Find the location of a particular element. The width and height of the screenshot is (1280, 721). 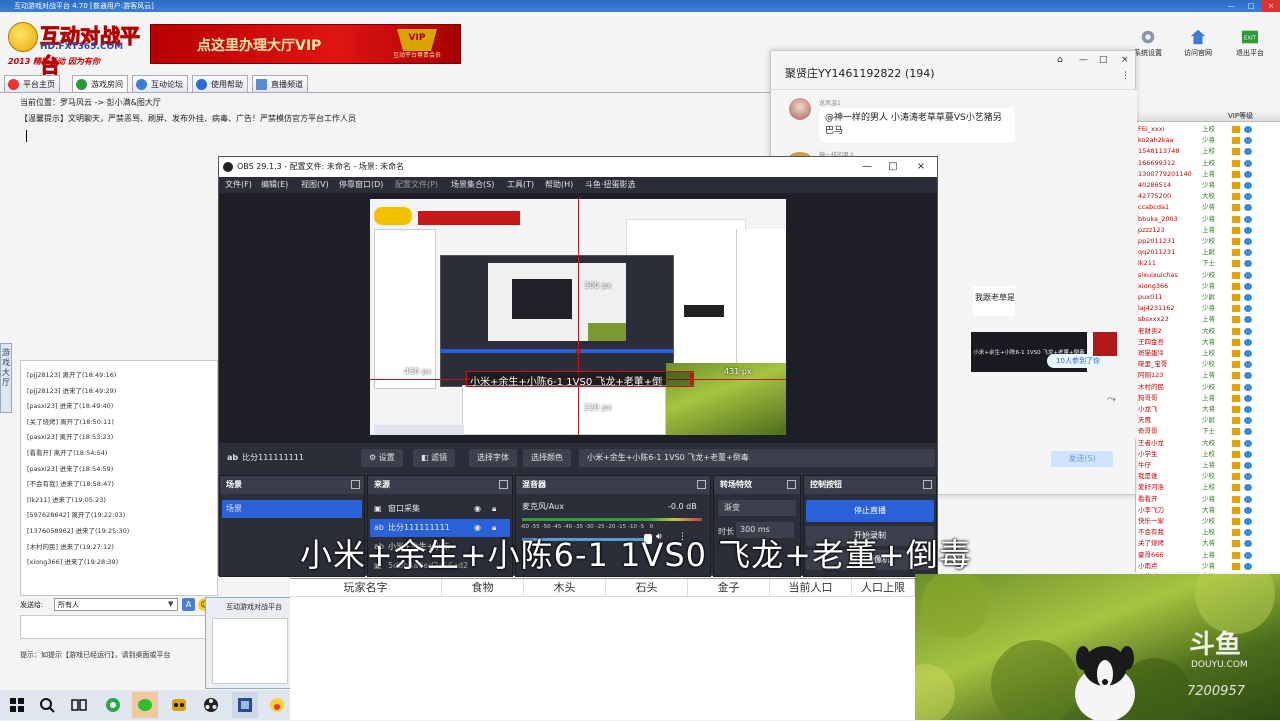

user-list-row: 快乐一家 少校 is located at coordinates (1208, 521).